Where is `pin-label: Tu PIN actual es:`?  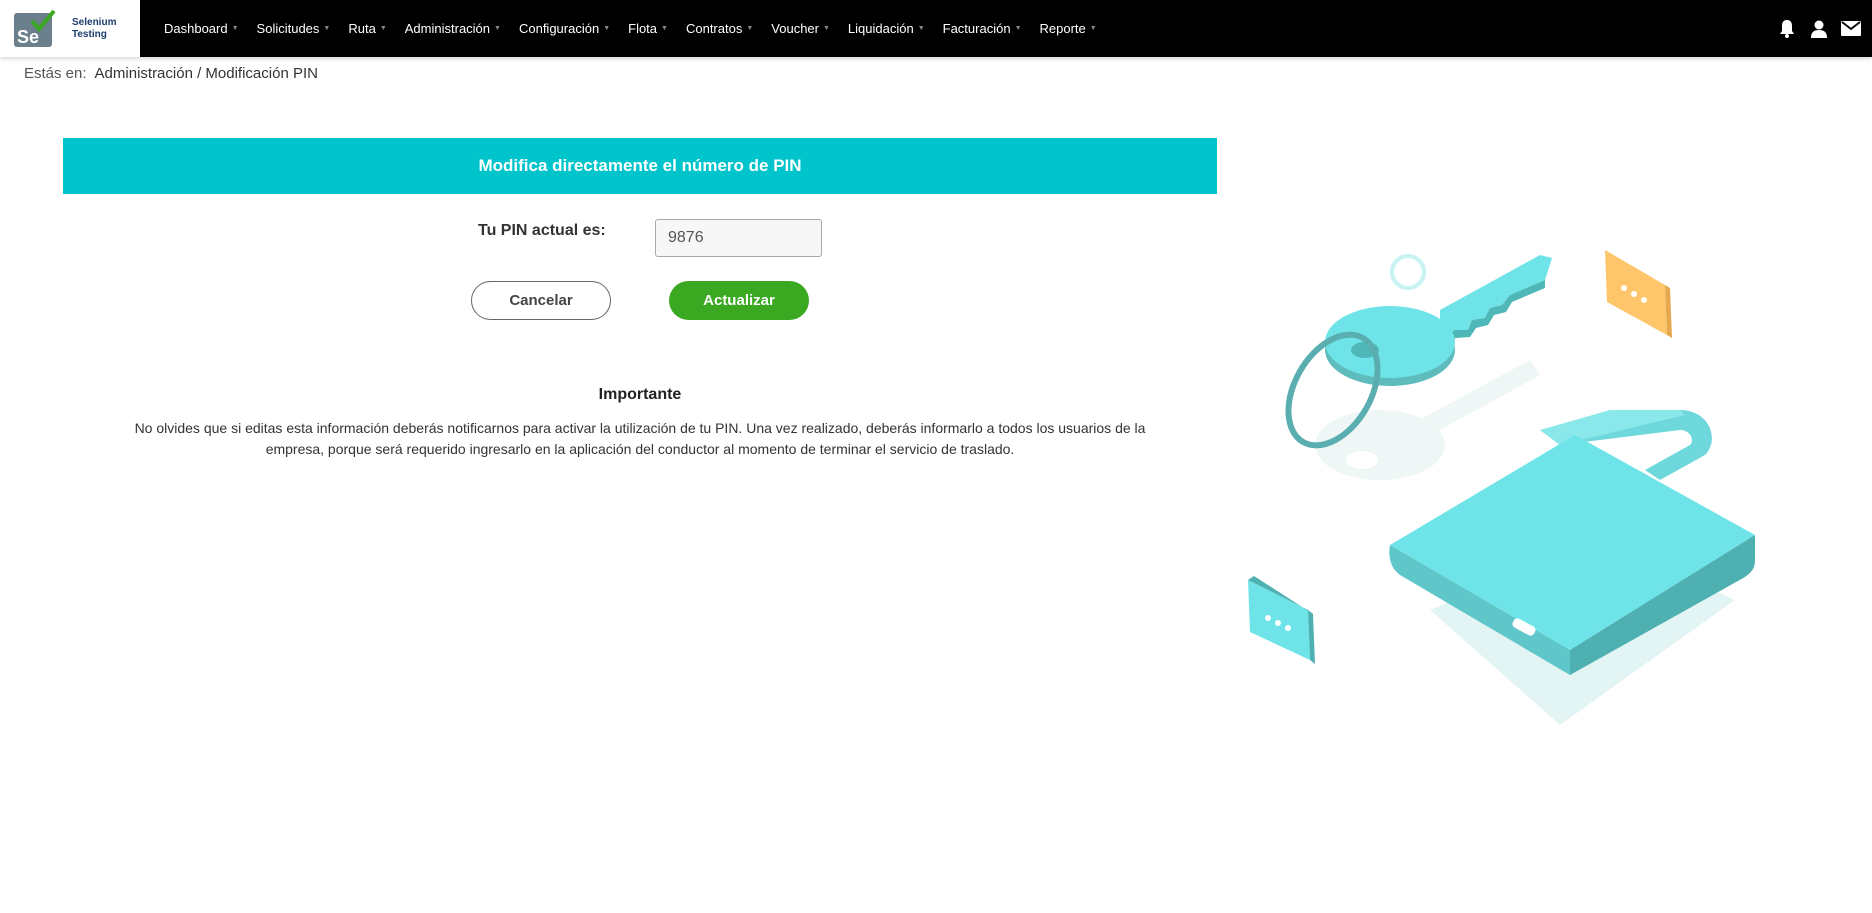
pin-label: Tu PIN actual es: is located at coordinates (542, 230).